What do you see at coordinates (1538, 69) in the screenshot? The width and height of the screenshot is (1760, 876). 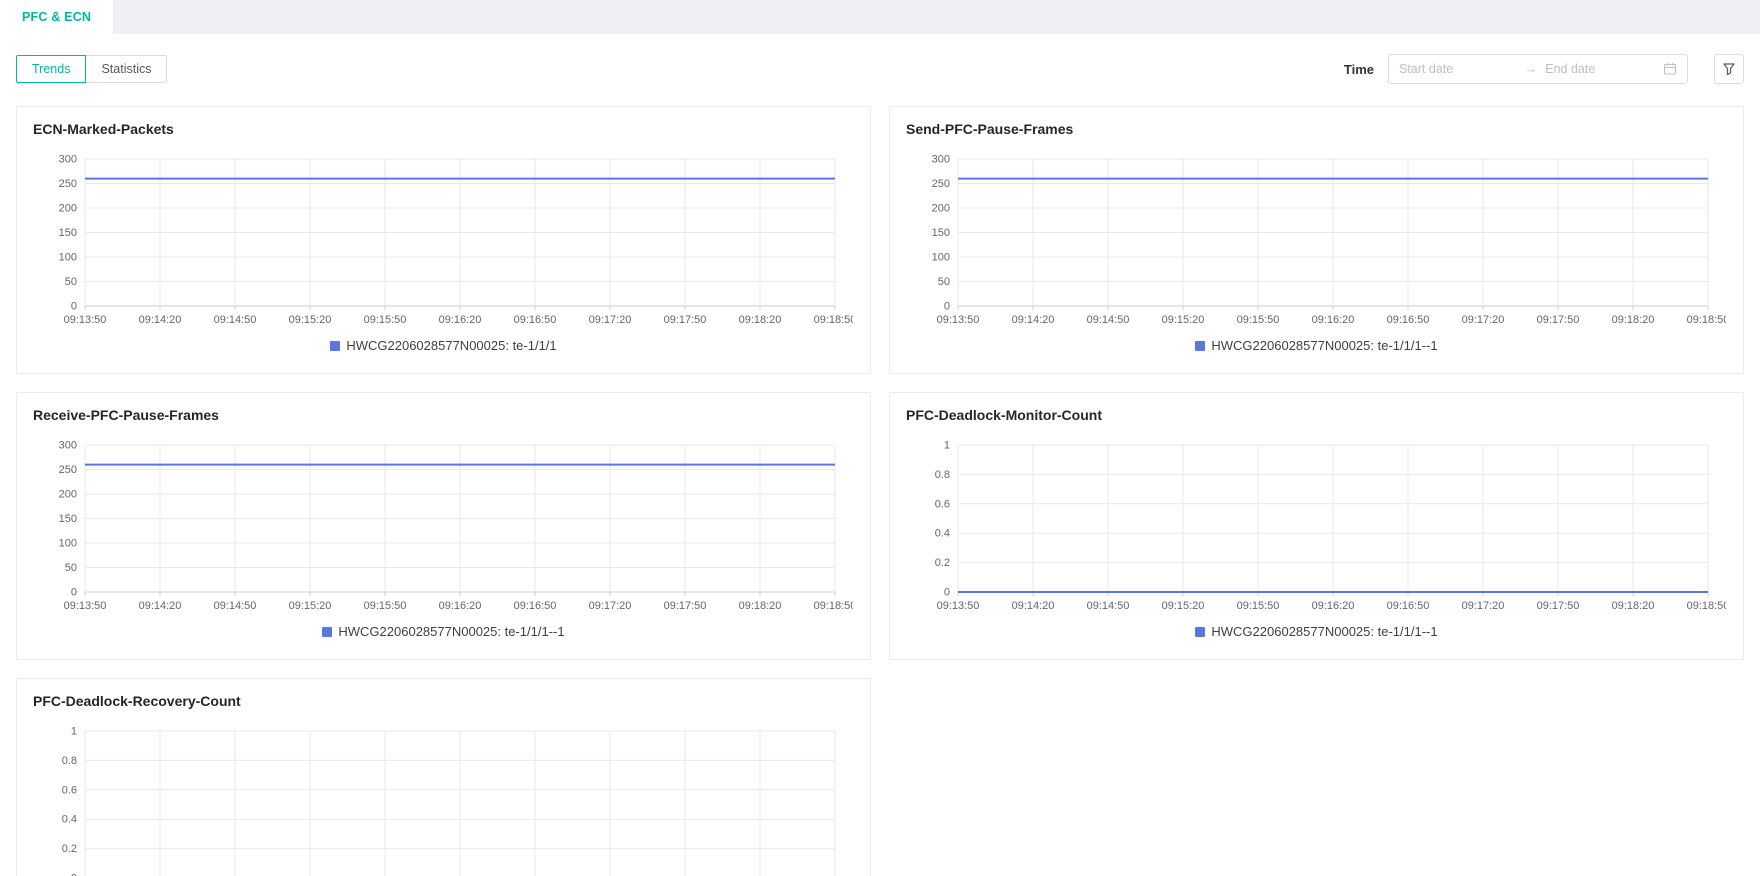 I see `date-range-picker: Start date → End date` at bounding box center [1538, 69].